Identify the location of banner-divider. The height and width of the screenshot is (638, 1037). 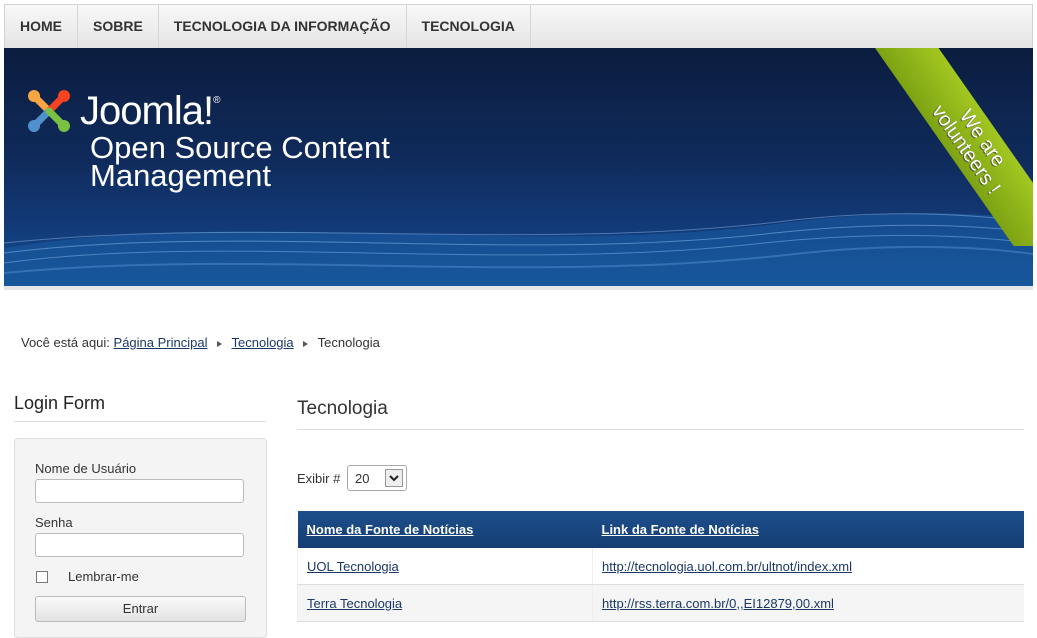
(518, 288).